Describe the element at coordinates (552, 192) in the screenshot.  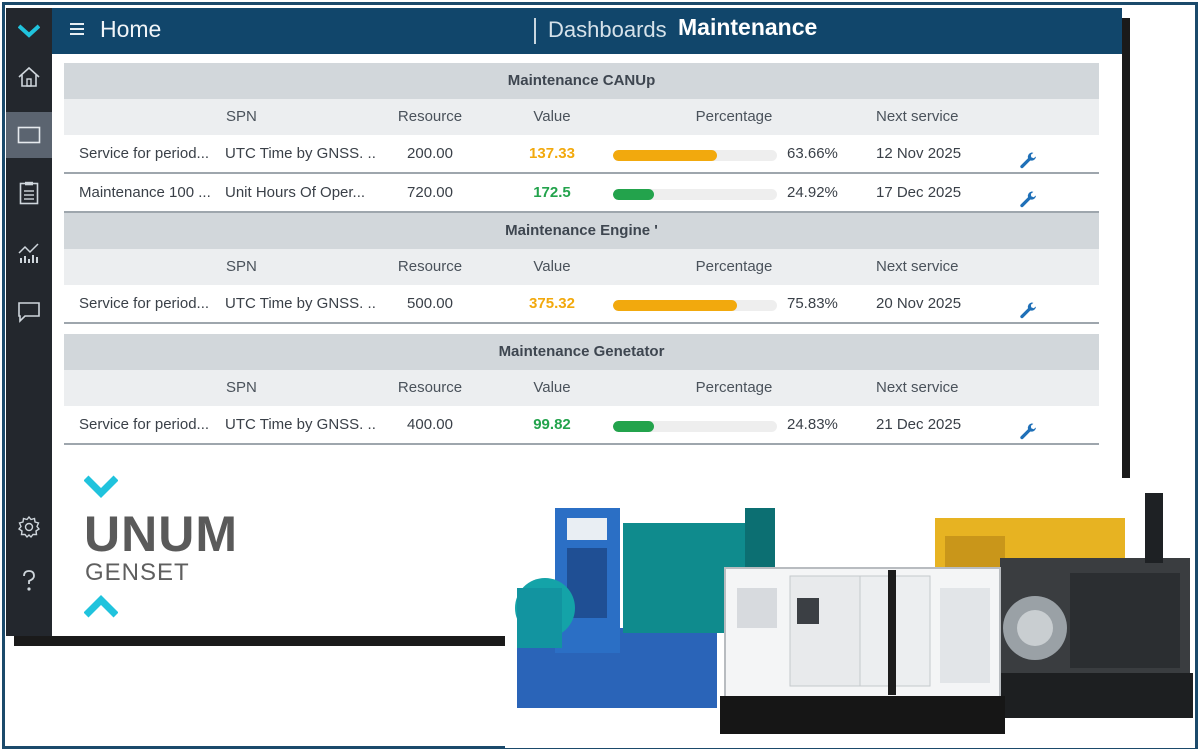
I see `value-cell: 172.5` at that location.